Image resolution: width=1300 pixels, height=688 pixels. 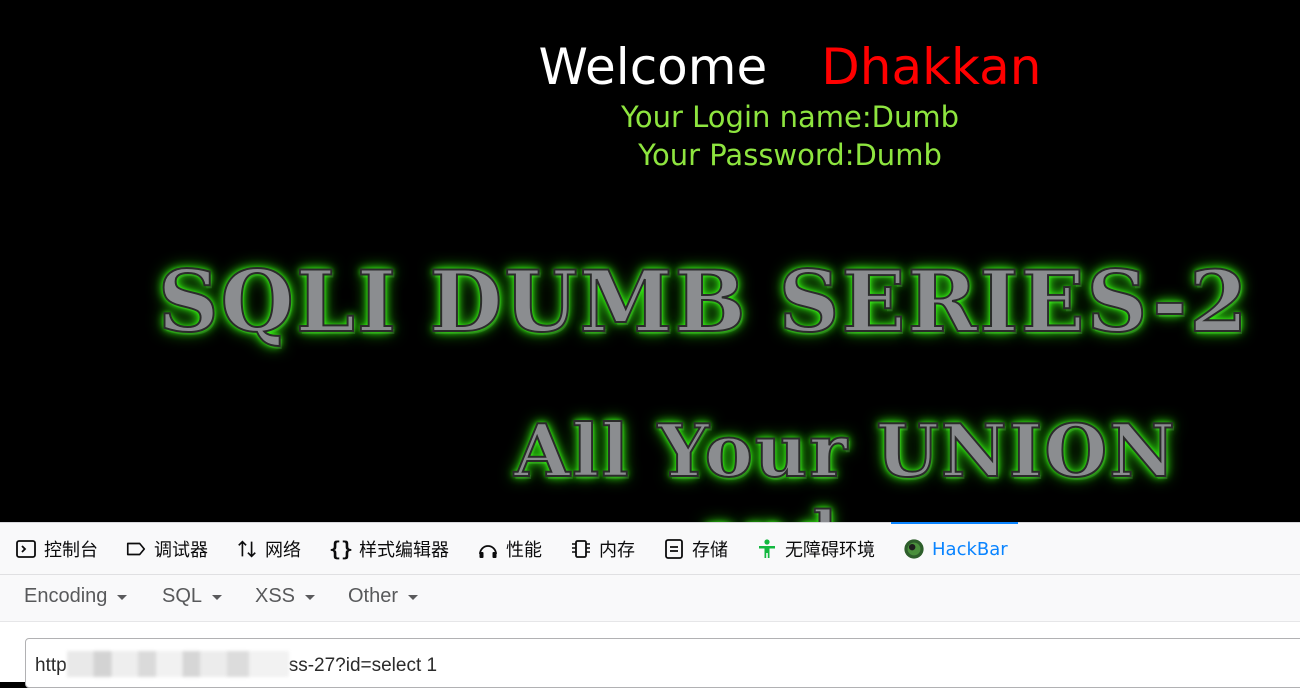 What do you see at coordinates (71, 550) in the screenshot?
I see `tab-label: 控制台` at bounding box center [71, 550].